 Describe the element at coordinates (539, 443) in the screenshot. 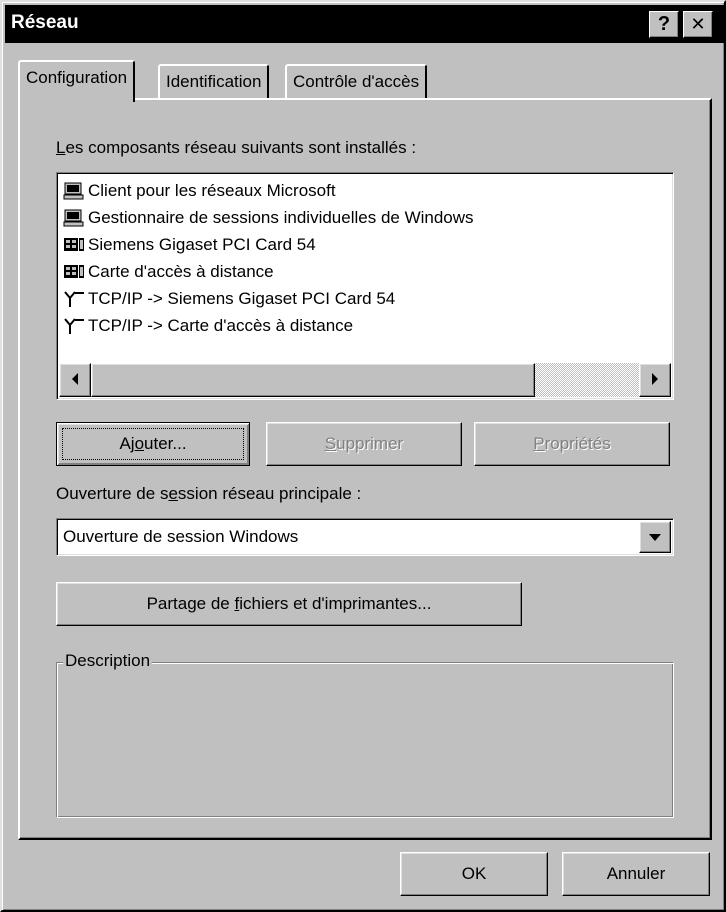

I see `properties-label-accel: P` at that location.